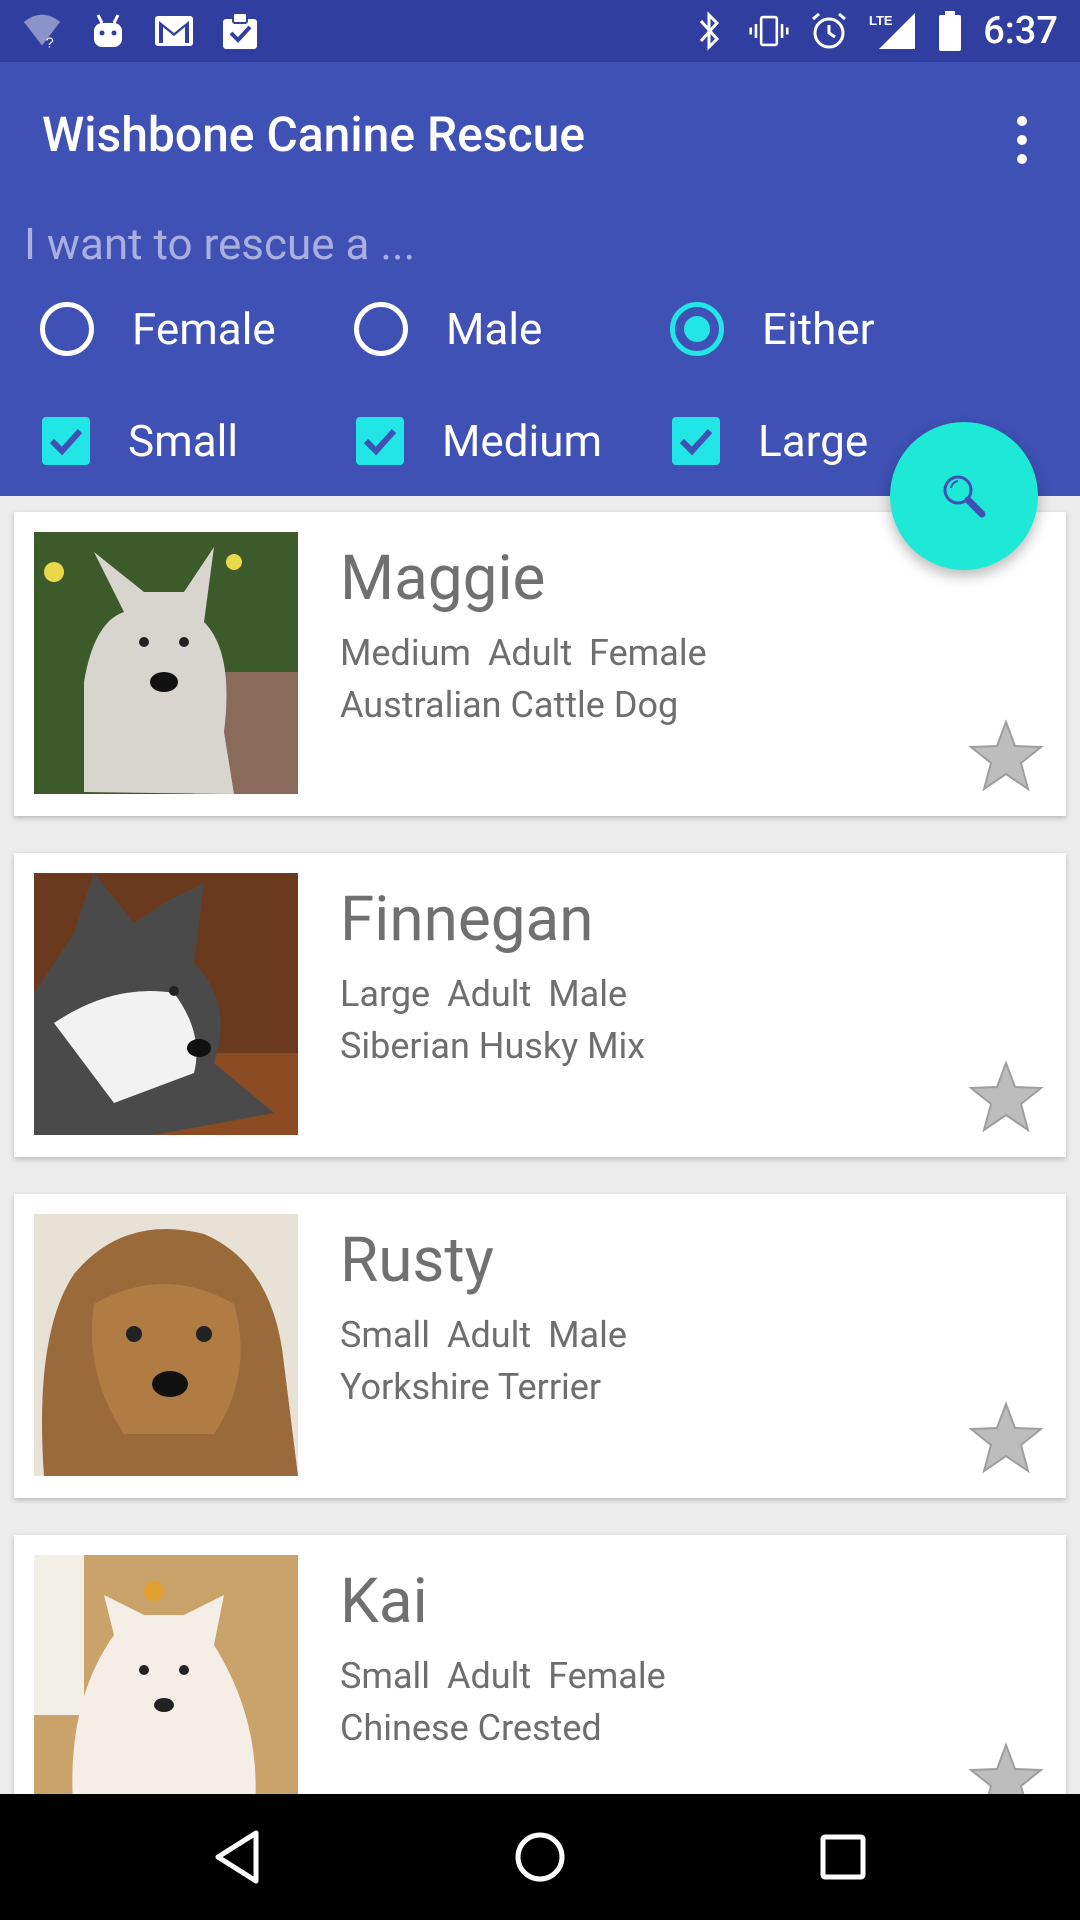 The image size is (1080, 1920). What do you see at coordinates (1020, 31) in the screenshot?
I see `clock: 6:37` at bounding box center [1020, 31].